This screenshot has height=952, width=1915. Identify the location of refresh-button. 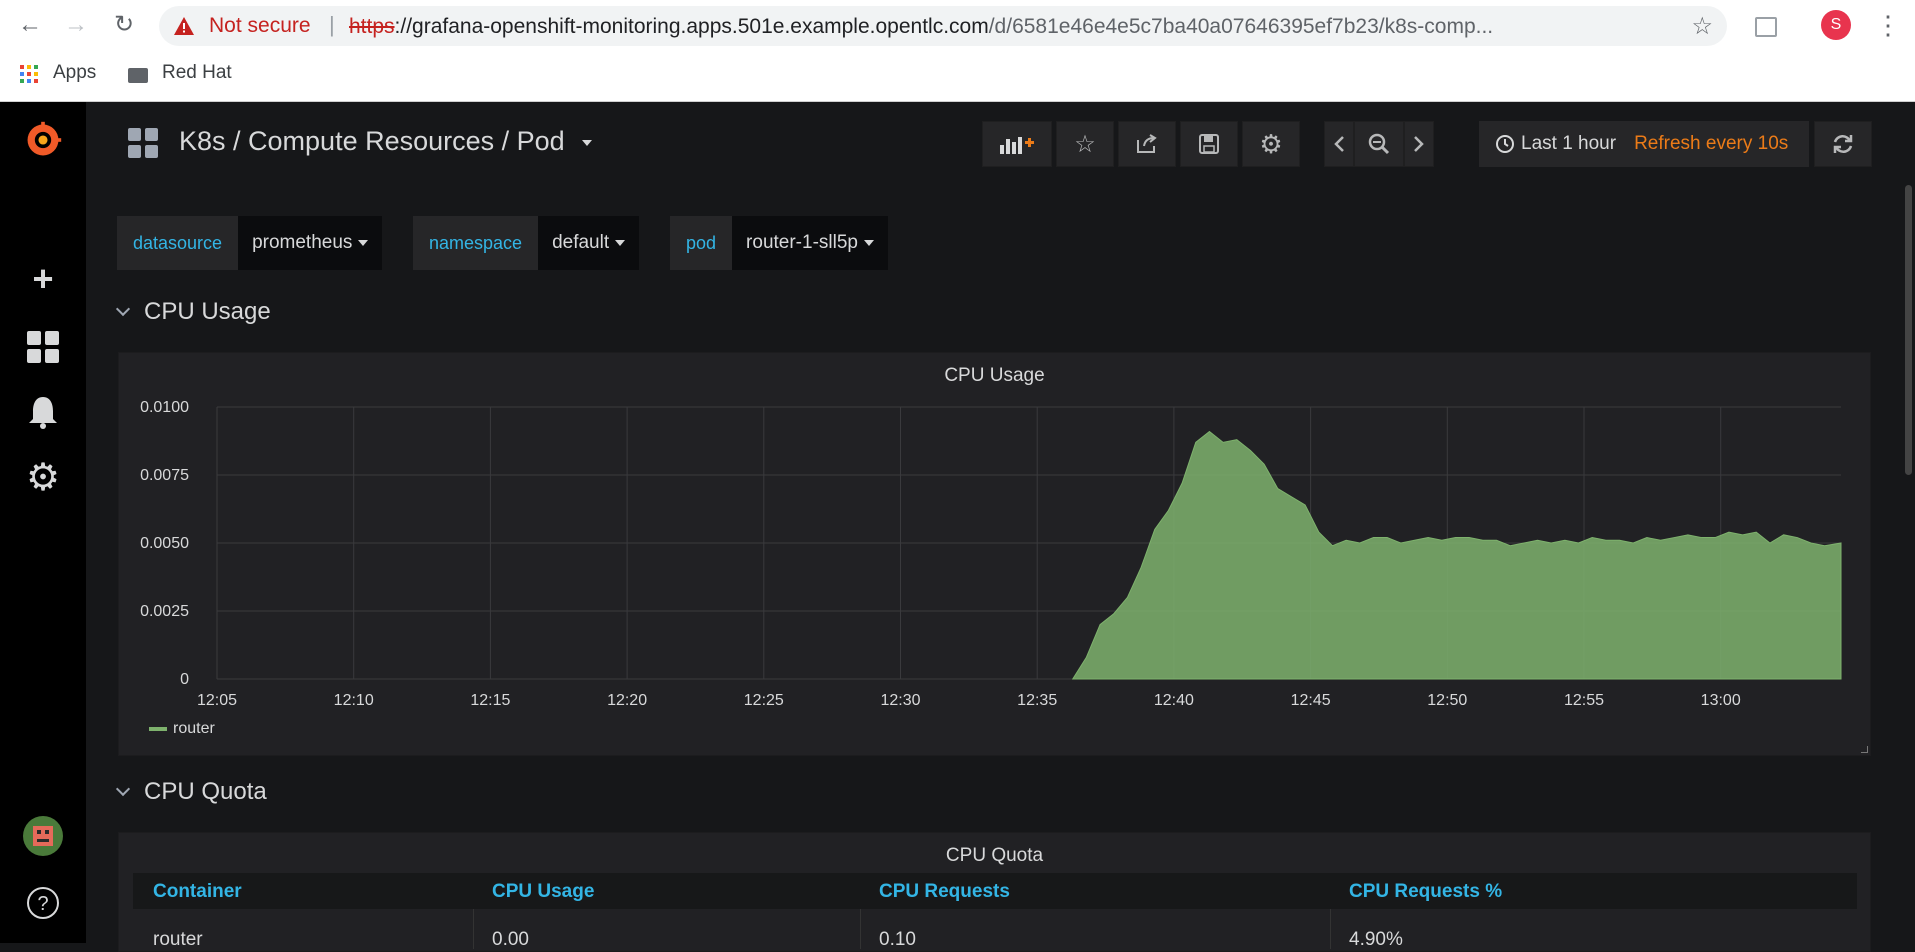
(1843, 144).